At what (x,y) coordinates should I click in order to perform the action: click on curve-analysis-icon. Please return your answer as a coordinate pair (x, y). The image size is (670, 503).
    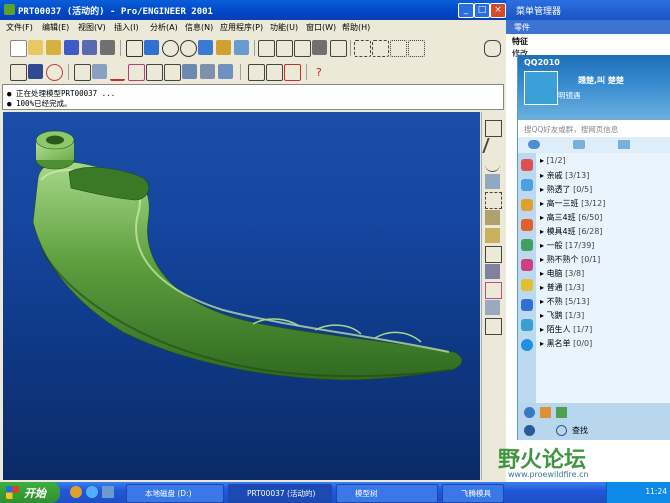
    Looking at the image, I should click on (117, 72).